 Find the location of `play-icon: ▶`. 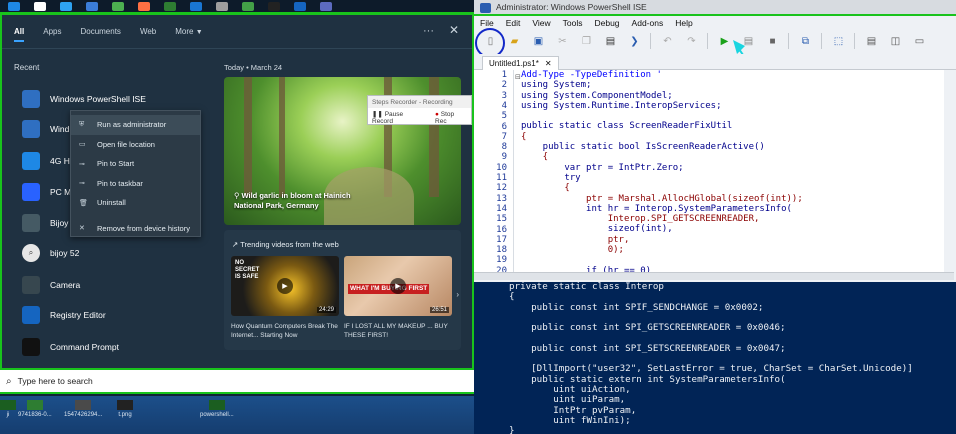

play-icon: ▶ is located at coordinates (285, 286).